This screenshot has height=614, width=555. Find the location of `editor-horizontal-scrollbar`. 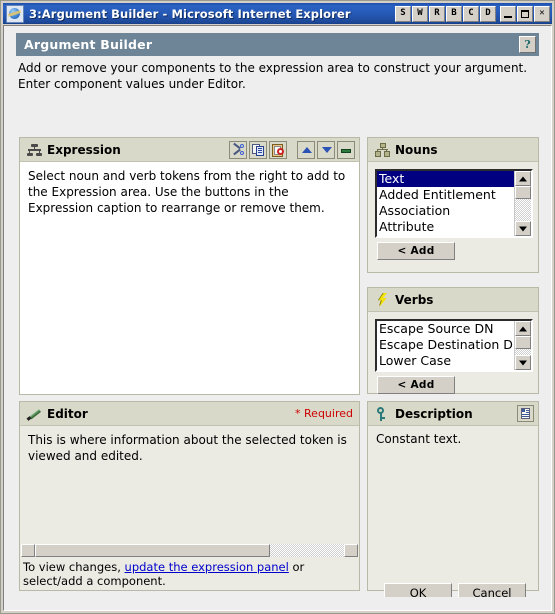

editor-horizontal-scrollbar is located at coordinates (189, 550).